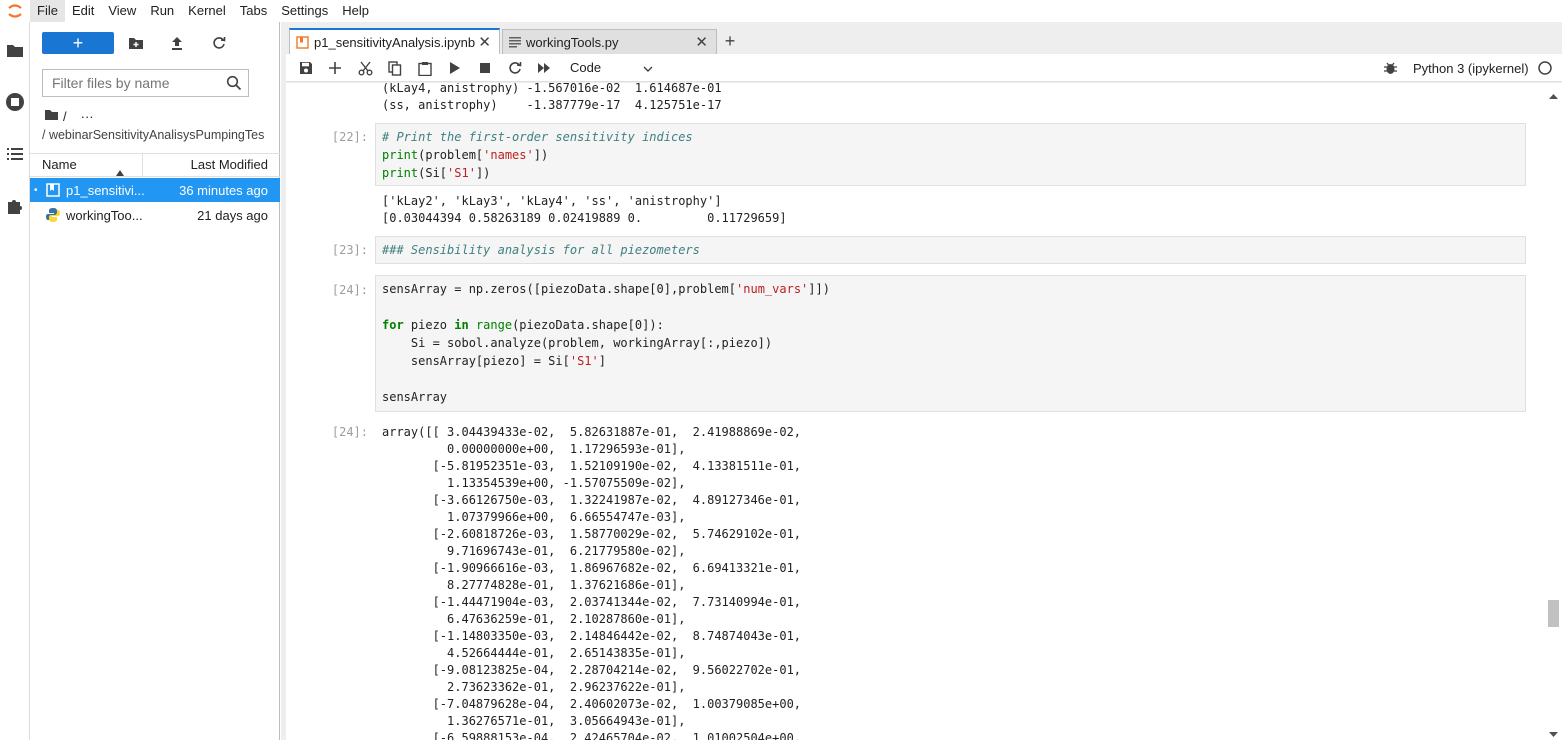 This screenshot has width=1562, height=740. I want to click on scroll-up-arrow-icon, so click(1553, 94).